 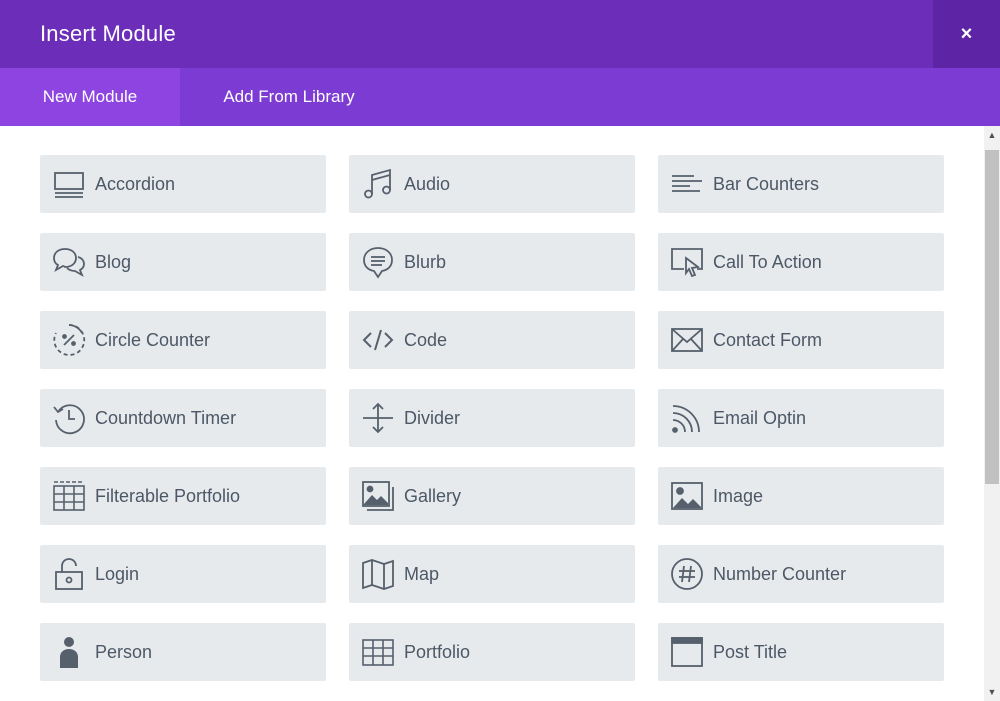 I want to click on module-divider: Divider, so click(x=492, y=418).